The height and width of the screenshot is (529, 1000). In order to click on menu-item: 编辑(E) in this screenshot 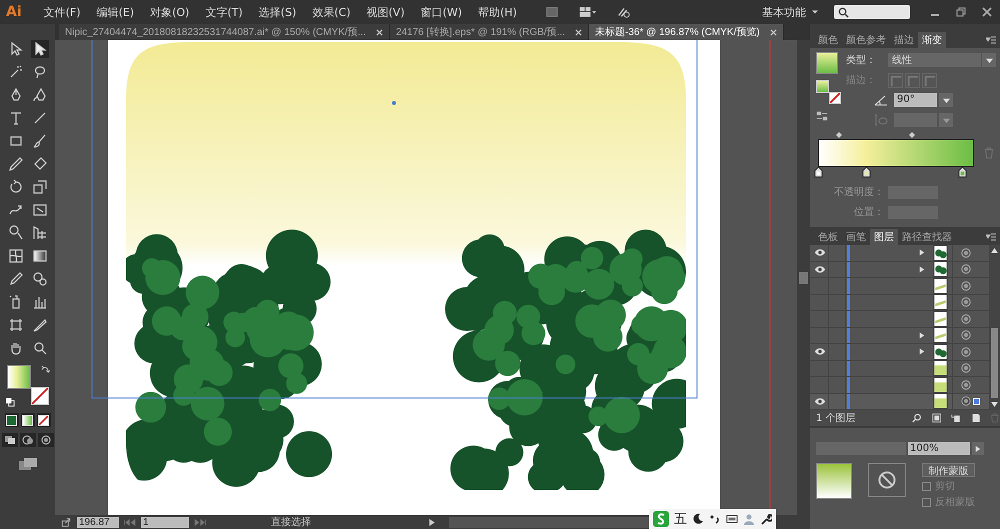, I will do `click(115, 12)`.